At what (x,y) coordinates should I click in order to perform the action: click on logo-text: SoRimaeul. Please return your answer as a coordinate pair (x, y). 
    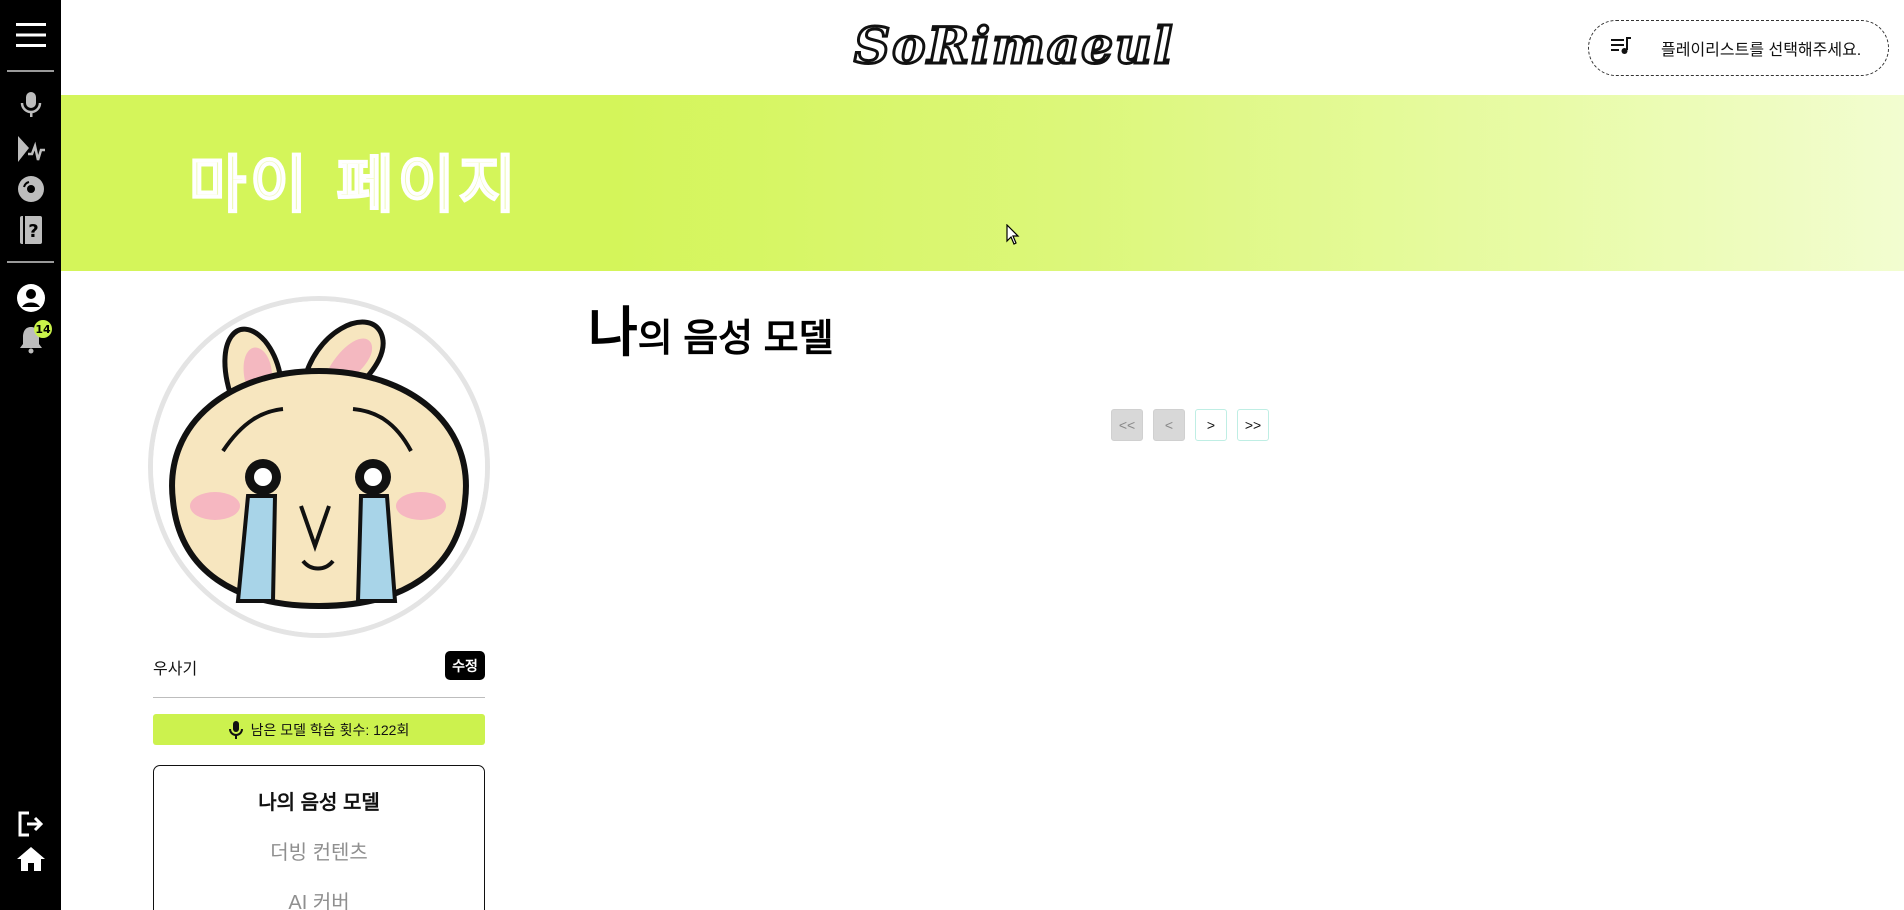
    Looking at the image, I should click on (1014, 46).